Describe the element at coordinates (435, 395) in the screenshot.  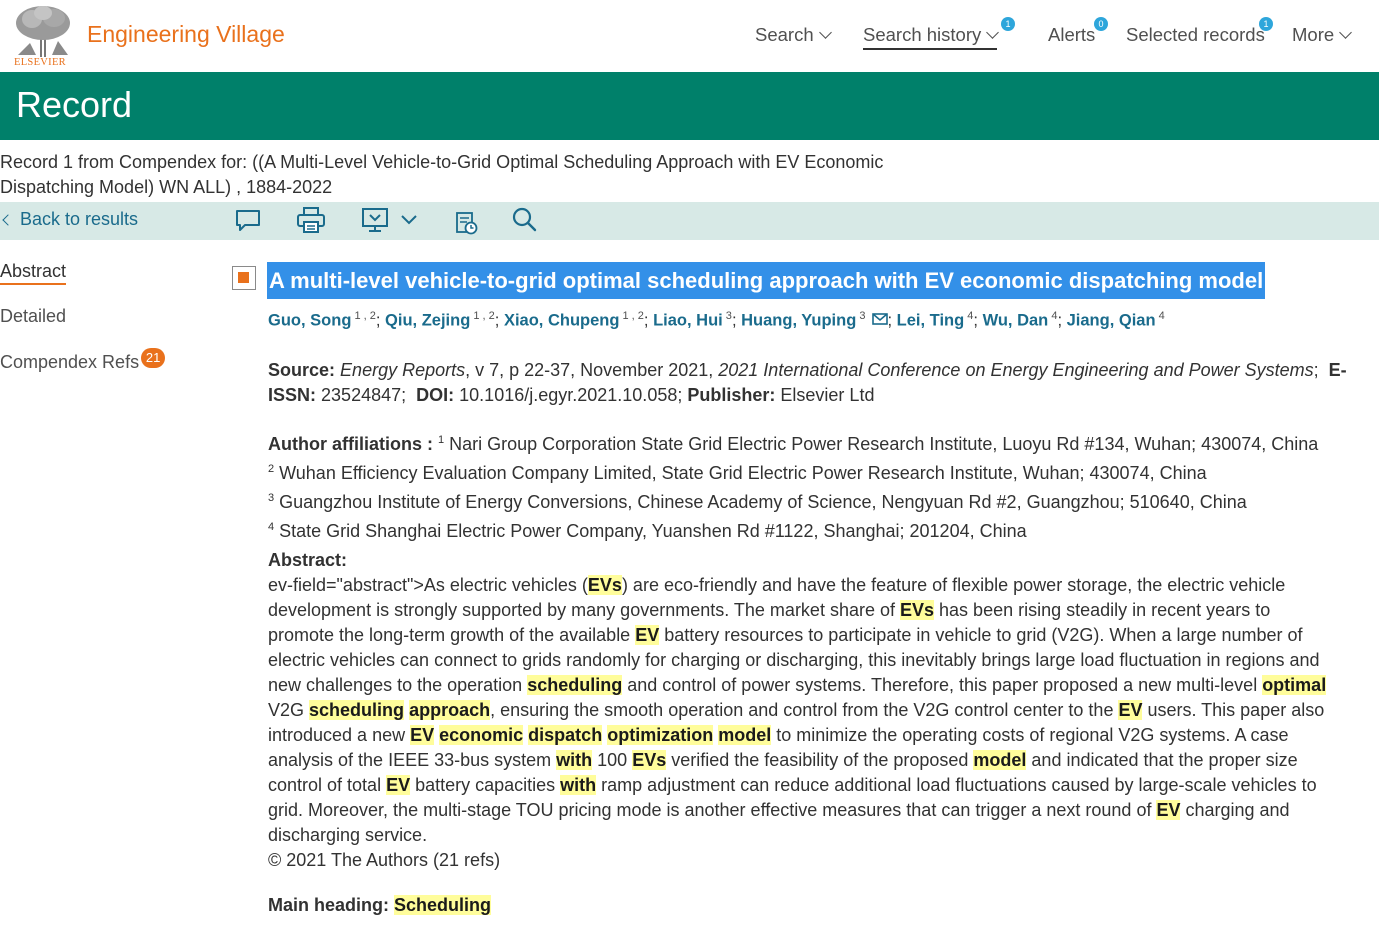
I see `doi-label: DOI:` at that location.